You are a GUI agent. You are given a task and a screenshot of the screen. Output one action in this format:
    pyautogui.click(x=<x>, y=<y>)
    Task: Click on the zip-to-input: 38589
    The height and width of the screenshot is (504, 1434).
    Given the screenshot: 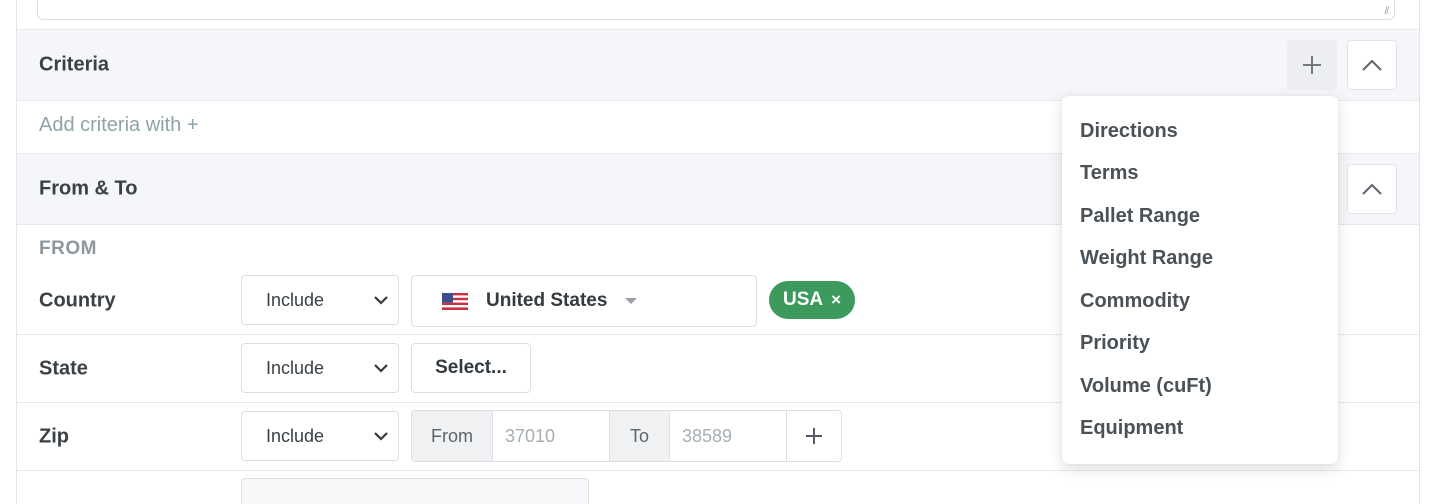 What is the action you would take?
    pyautogui.click(x=728, y=436)
    